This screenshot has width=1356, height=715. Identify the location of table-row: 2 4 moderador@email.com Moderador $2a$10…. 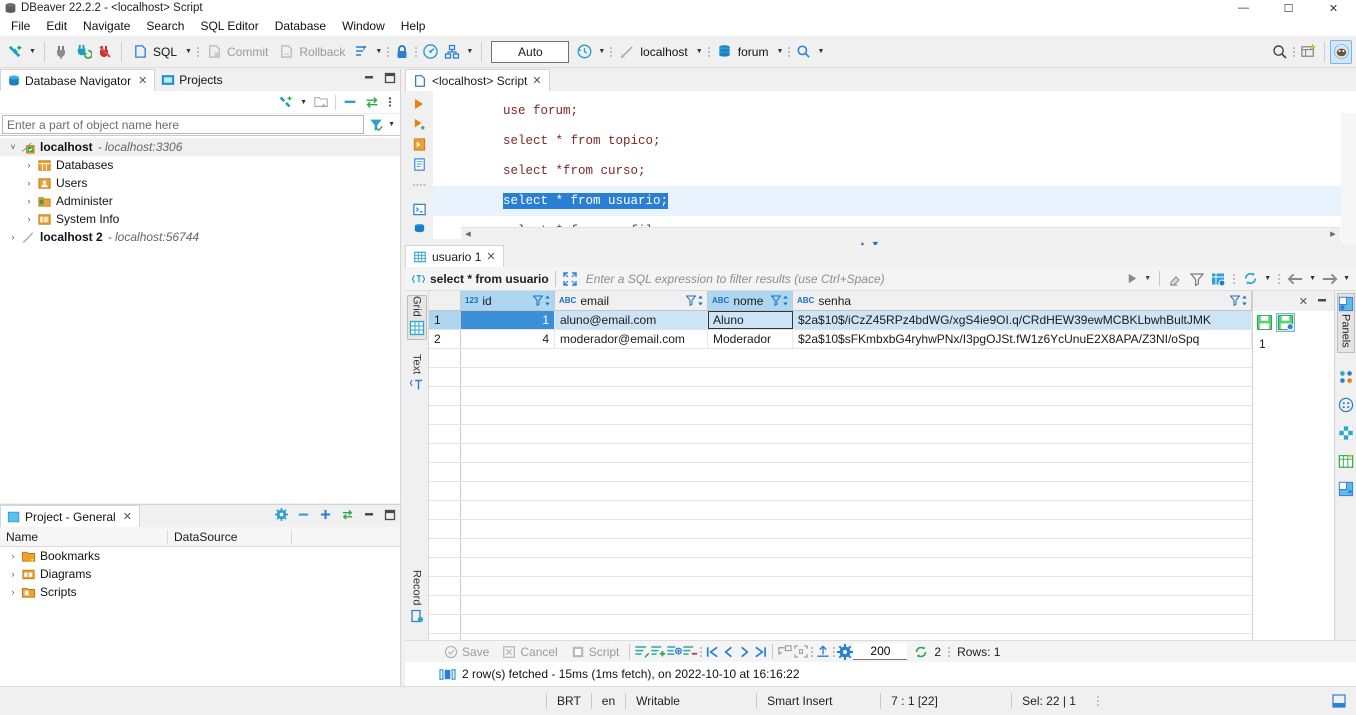
(840, 339).